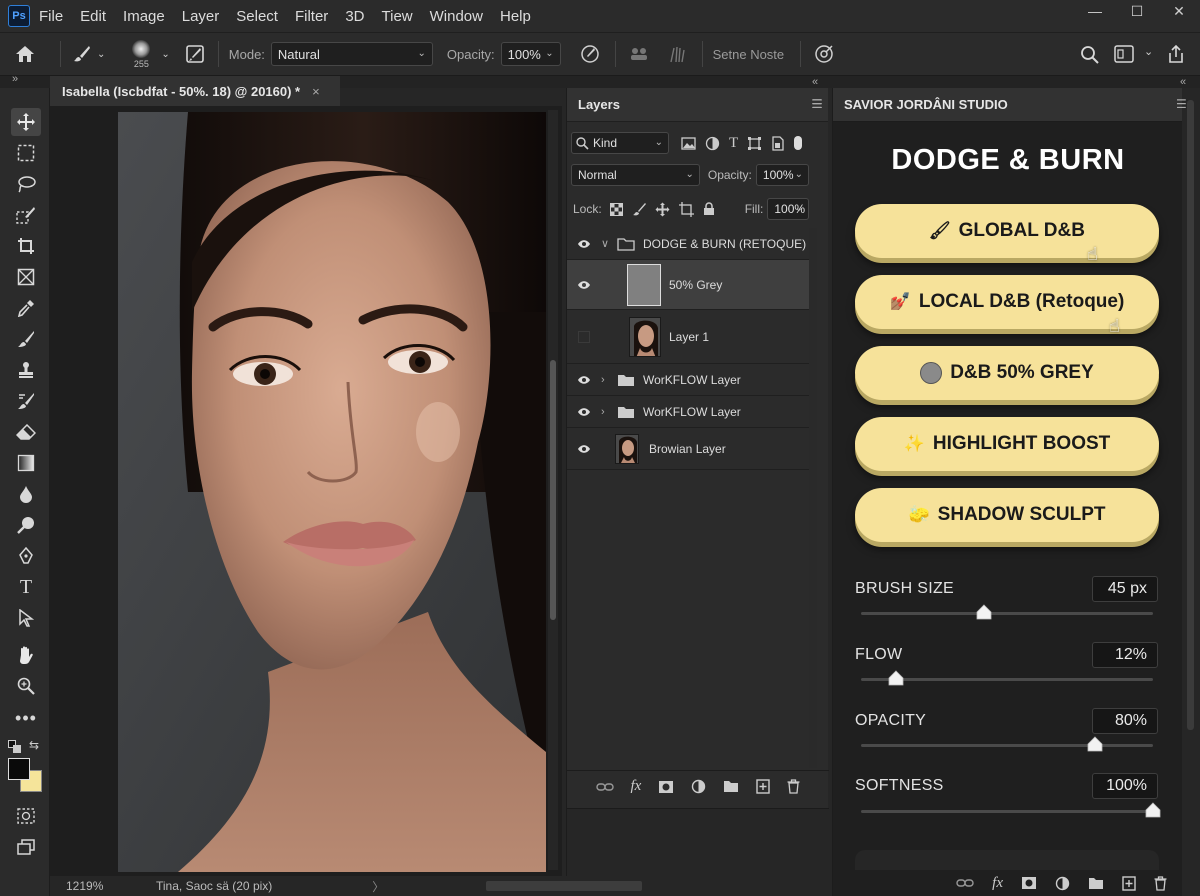  Describe the element at coordinates (635, 175) in the screenshot. I see `blend-mode-select: Normal ⌄` at that location.